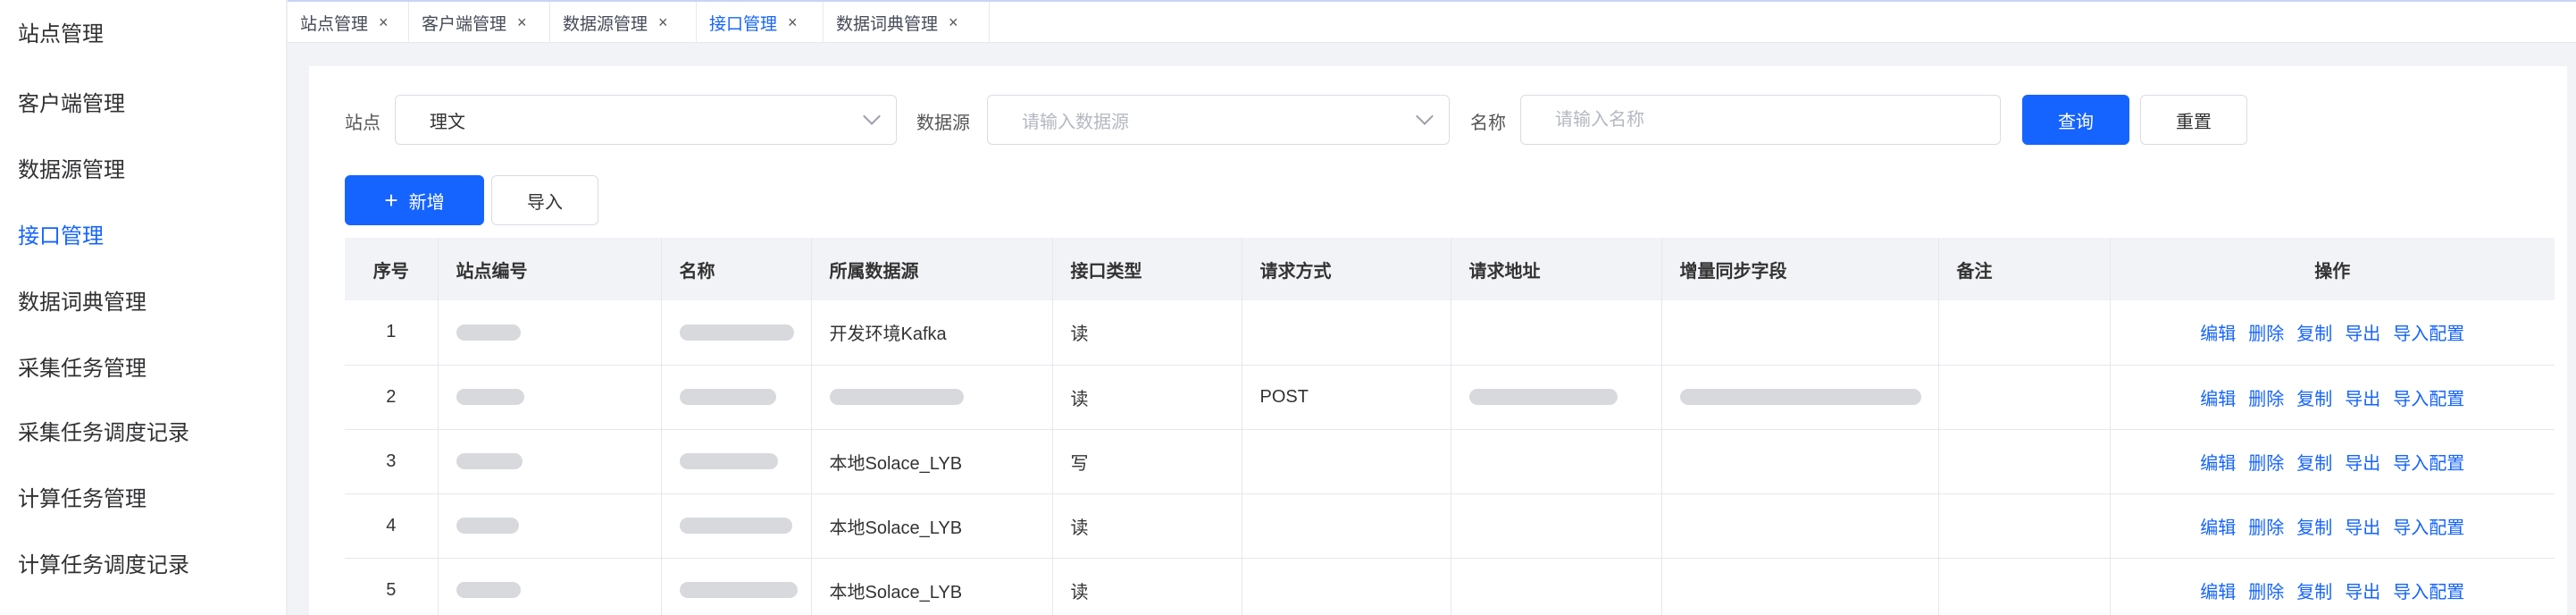 The height and width of the screenshot is (615, 2576). Describe the element at coordinates (465, 24) in the screenshot. I see `tab-label: 客户端管理` at that location.